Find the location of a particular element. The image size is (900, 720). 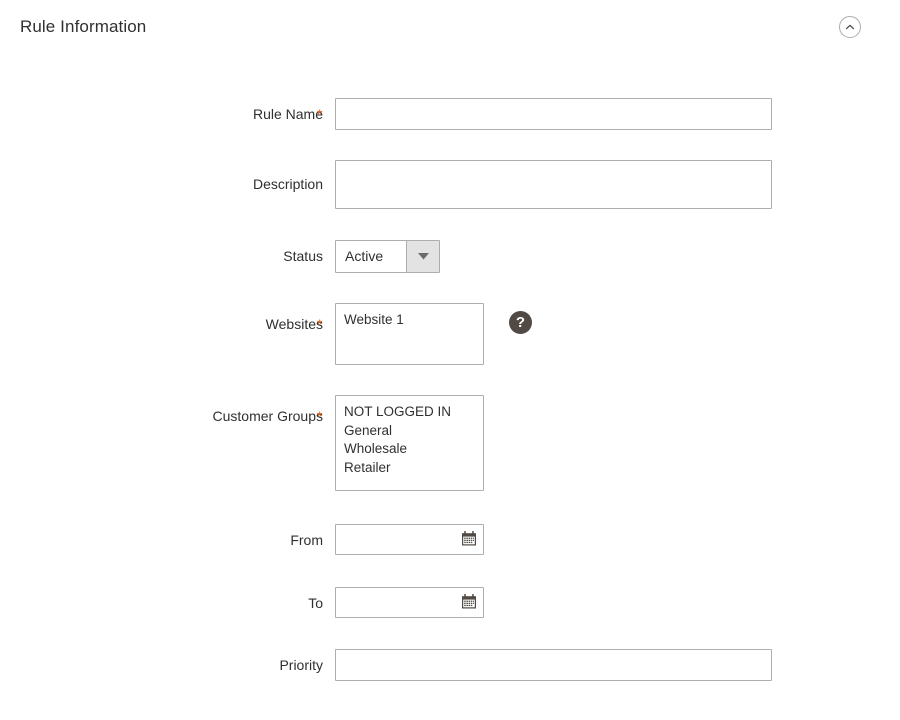

section-header: Rule Information is located at coordinates (450, 28).